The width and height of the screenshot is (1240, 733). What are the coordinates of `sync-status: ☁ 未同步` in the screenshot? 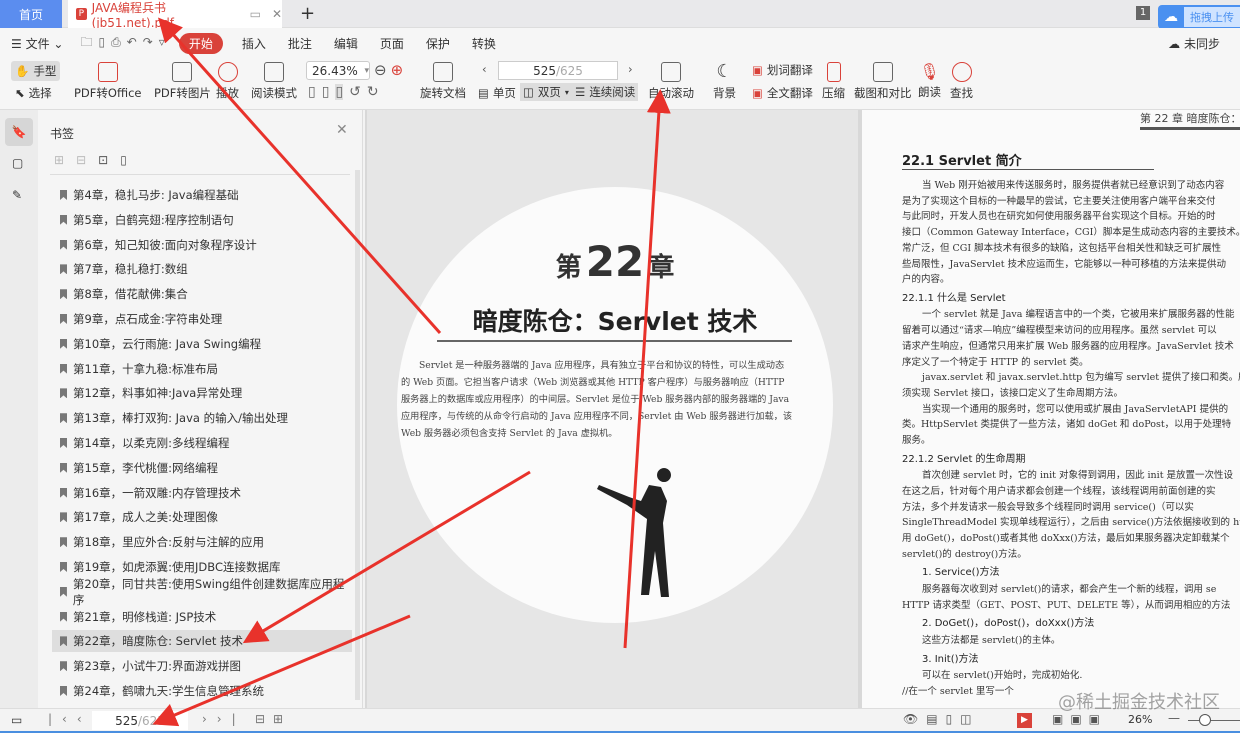 It's located at (1194, 43).